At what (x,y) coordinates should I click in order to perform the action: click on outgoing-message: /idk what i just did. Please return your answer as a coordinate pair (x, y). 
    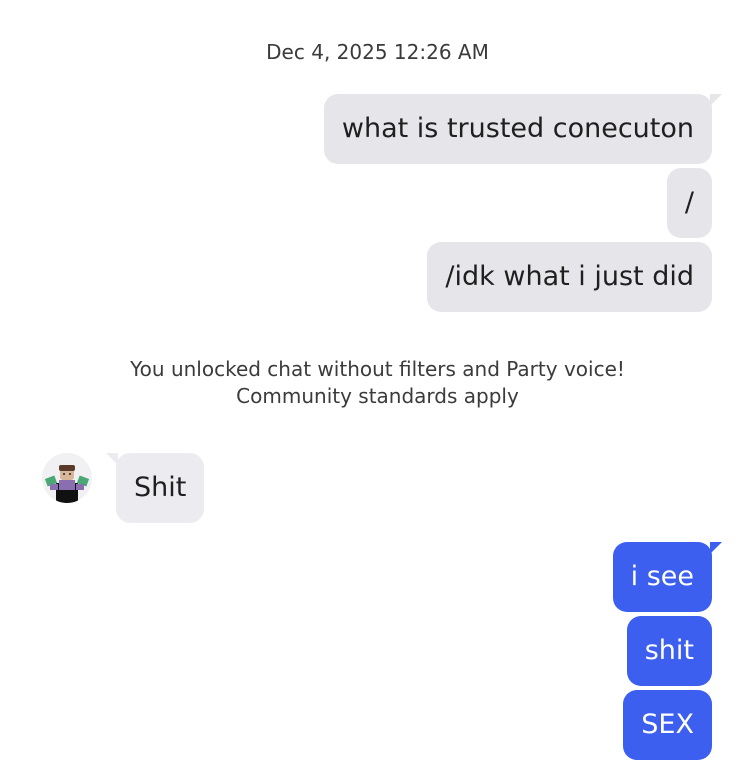
    Looking at the image, I should click on (569, 277).